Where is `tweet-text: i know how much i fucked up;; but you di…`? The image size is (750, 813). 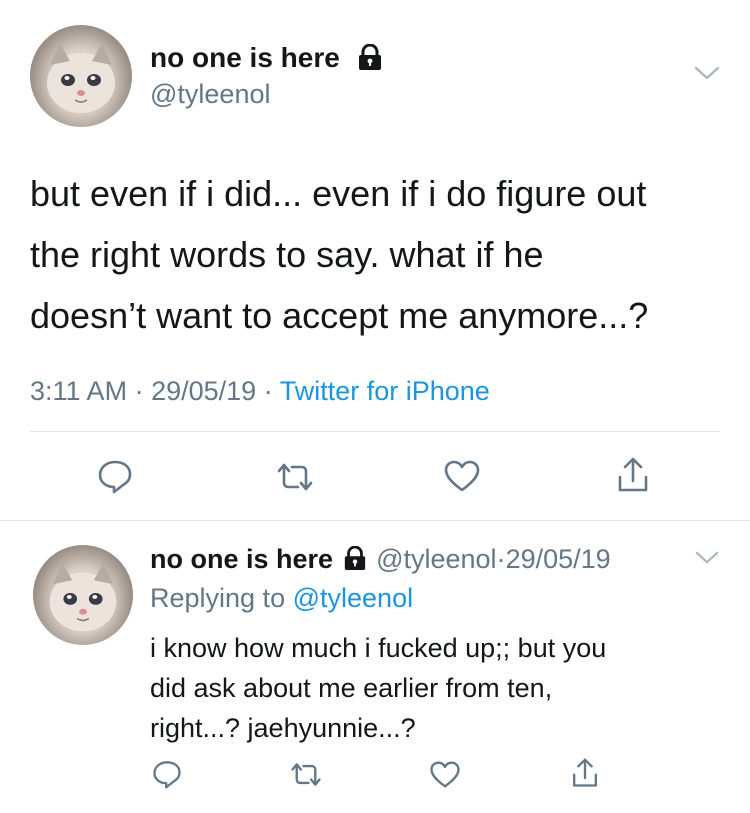
tweet-text: i know how much i fucked up;; but you di… is located at coordinates (440, 688).